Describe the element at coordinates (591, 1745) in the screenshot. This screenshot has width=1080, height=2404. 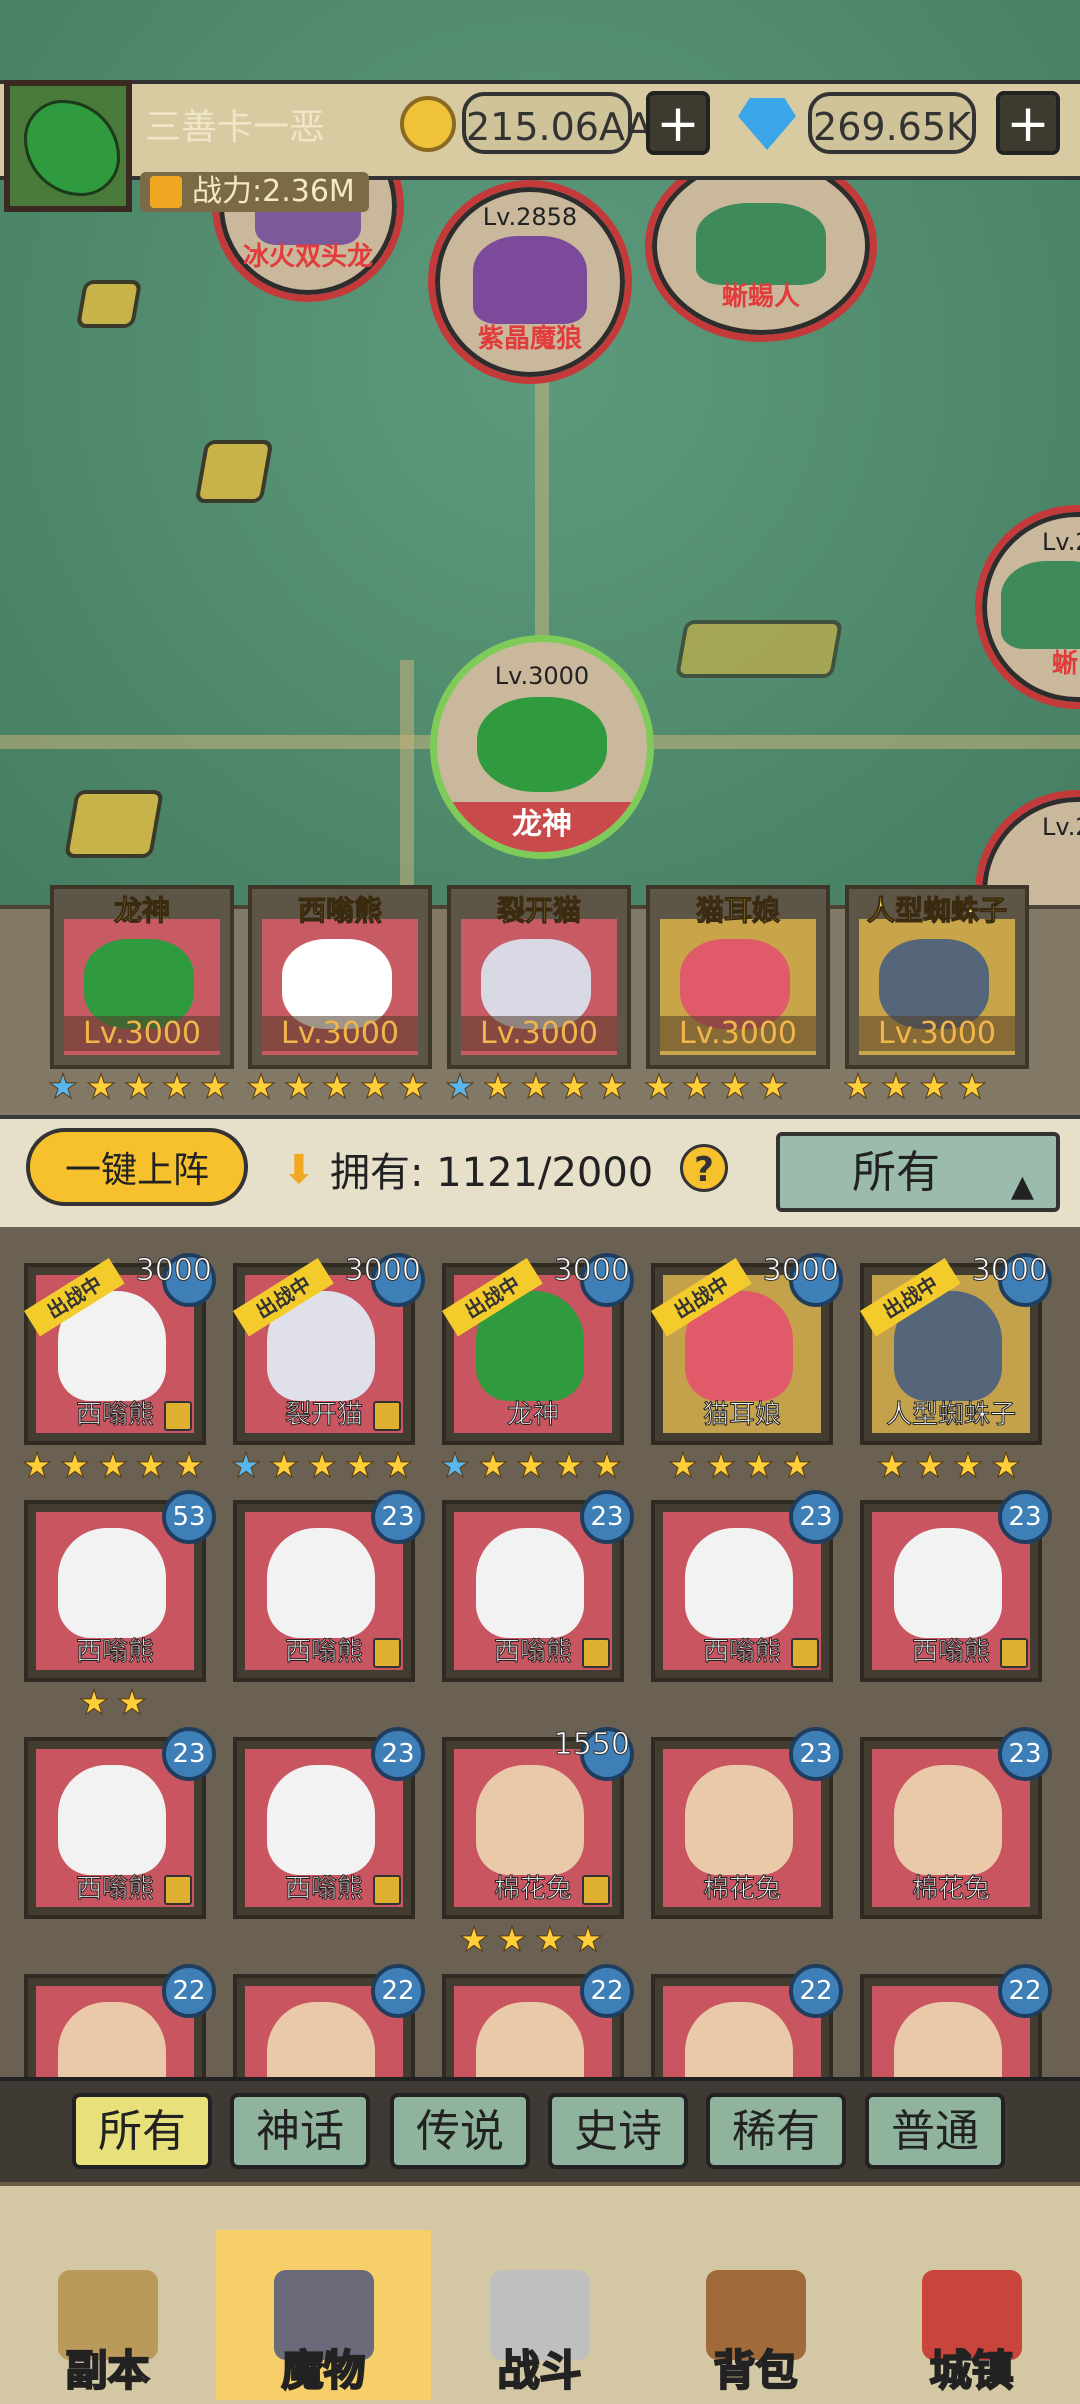
I see `level-badge-text: 1550` at that location.